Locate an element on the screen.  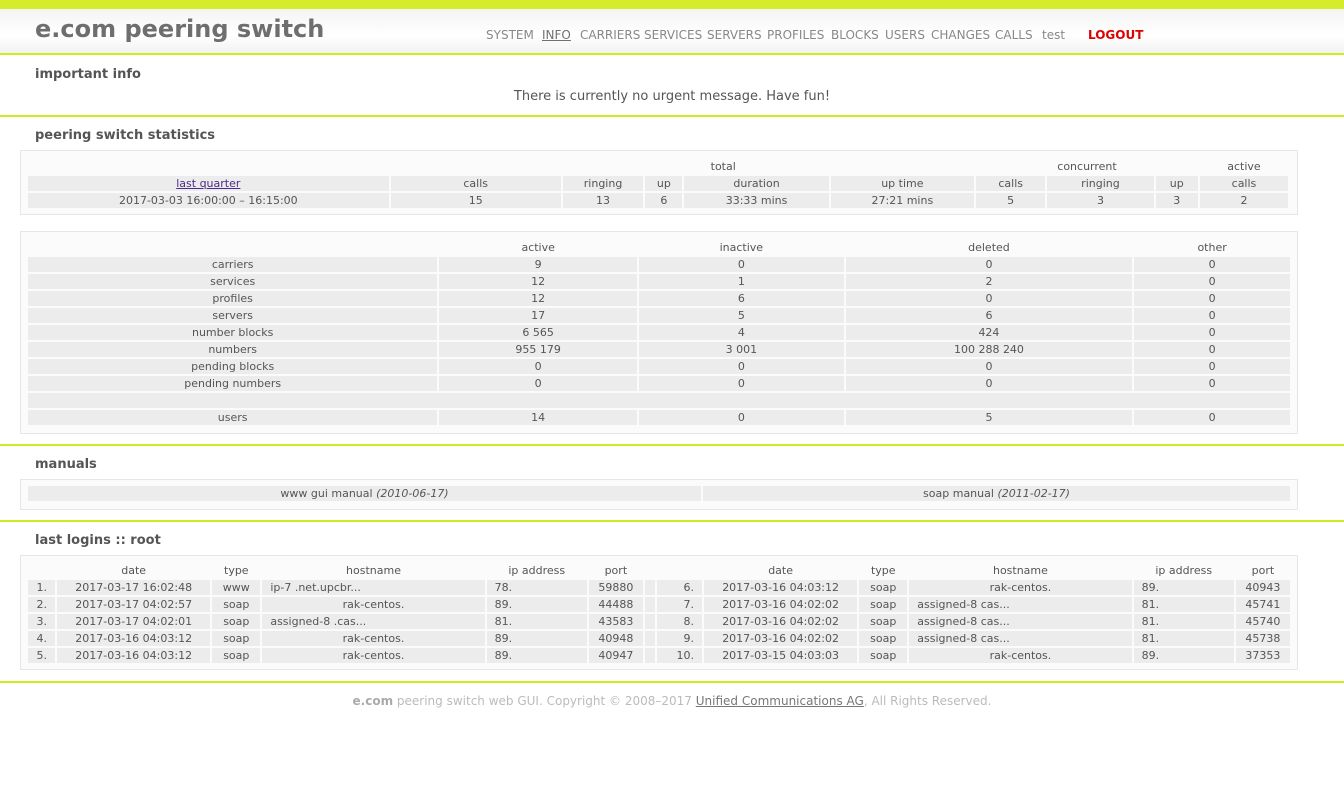
login-ip: 78. is located at coordinates (536, 587).